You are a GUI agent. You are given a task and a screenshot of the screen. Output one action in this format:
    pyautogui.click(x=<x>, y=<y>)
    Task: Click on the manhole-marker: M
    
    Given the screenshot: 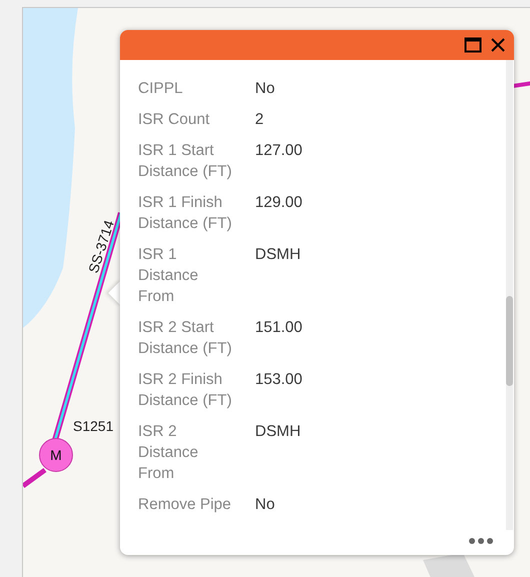 What is the action you would take?
    pyautogui.click(x=56, y=455)
    